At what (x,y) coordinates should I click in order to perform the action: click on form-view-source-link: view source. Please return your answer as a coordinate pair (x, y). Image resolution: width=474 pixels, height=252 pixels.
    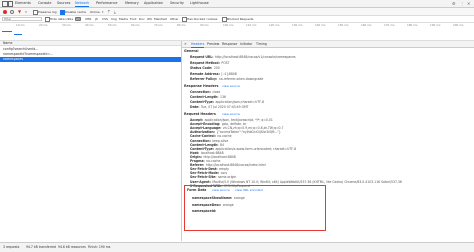
    Looking at the image, I should click on (221, 190).